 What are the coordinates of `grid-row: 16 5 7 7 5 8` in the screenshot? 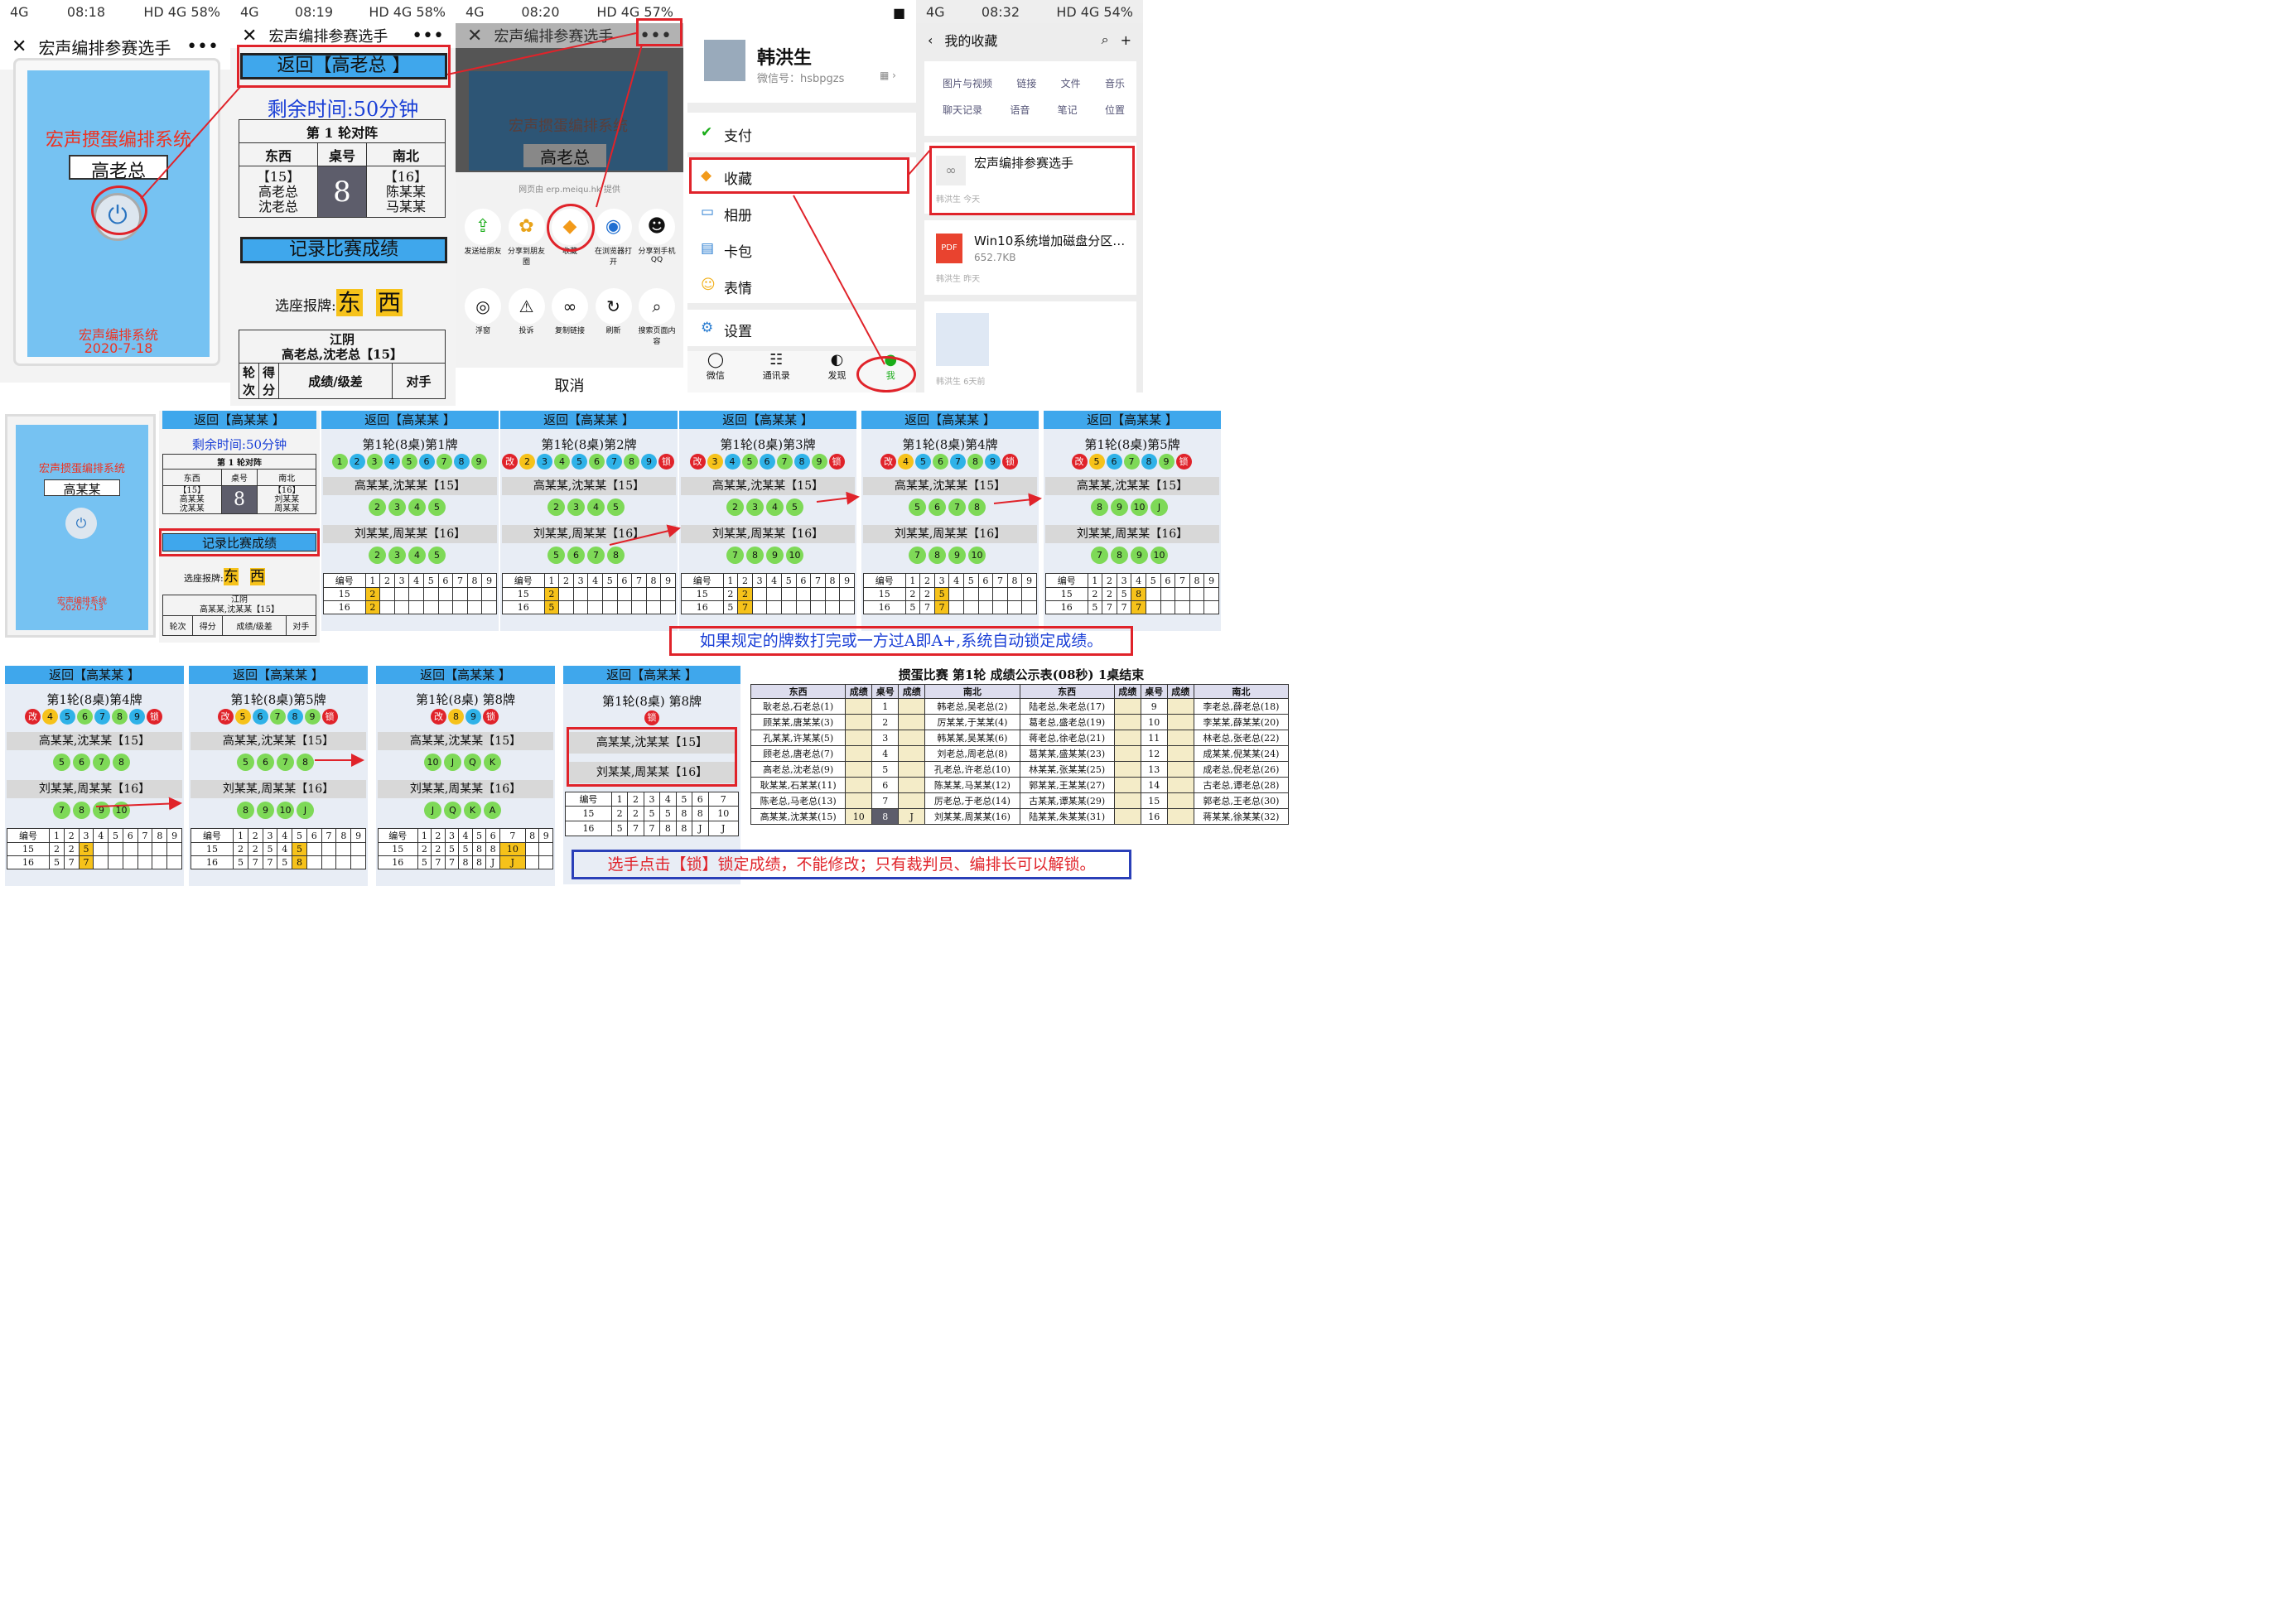 It's located at (278, 862).